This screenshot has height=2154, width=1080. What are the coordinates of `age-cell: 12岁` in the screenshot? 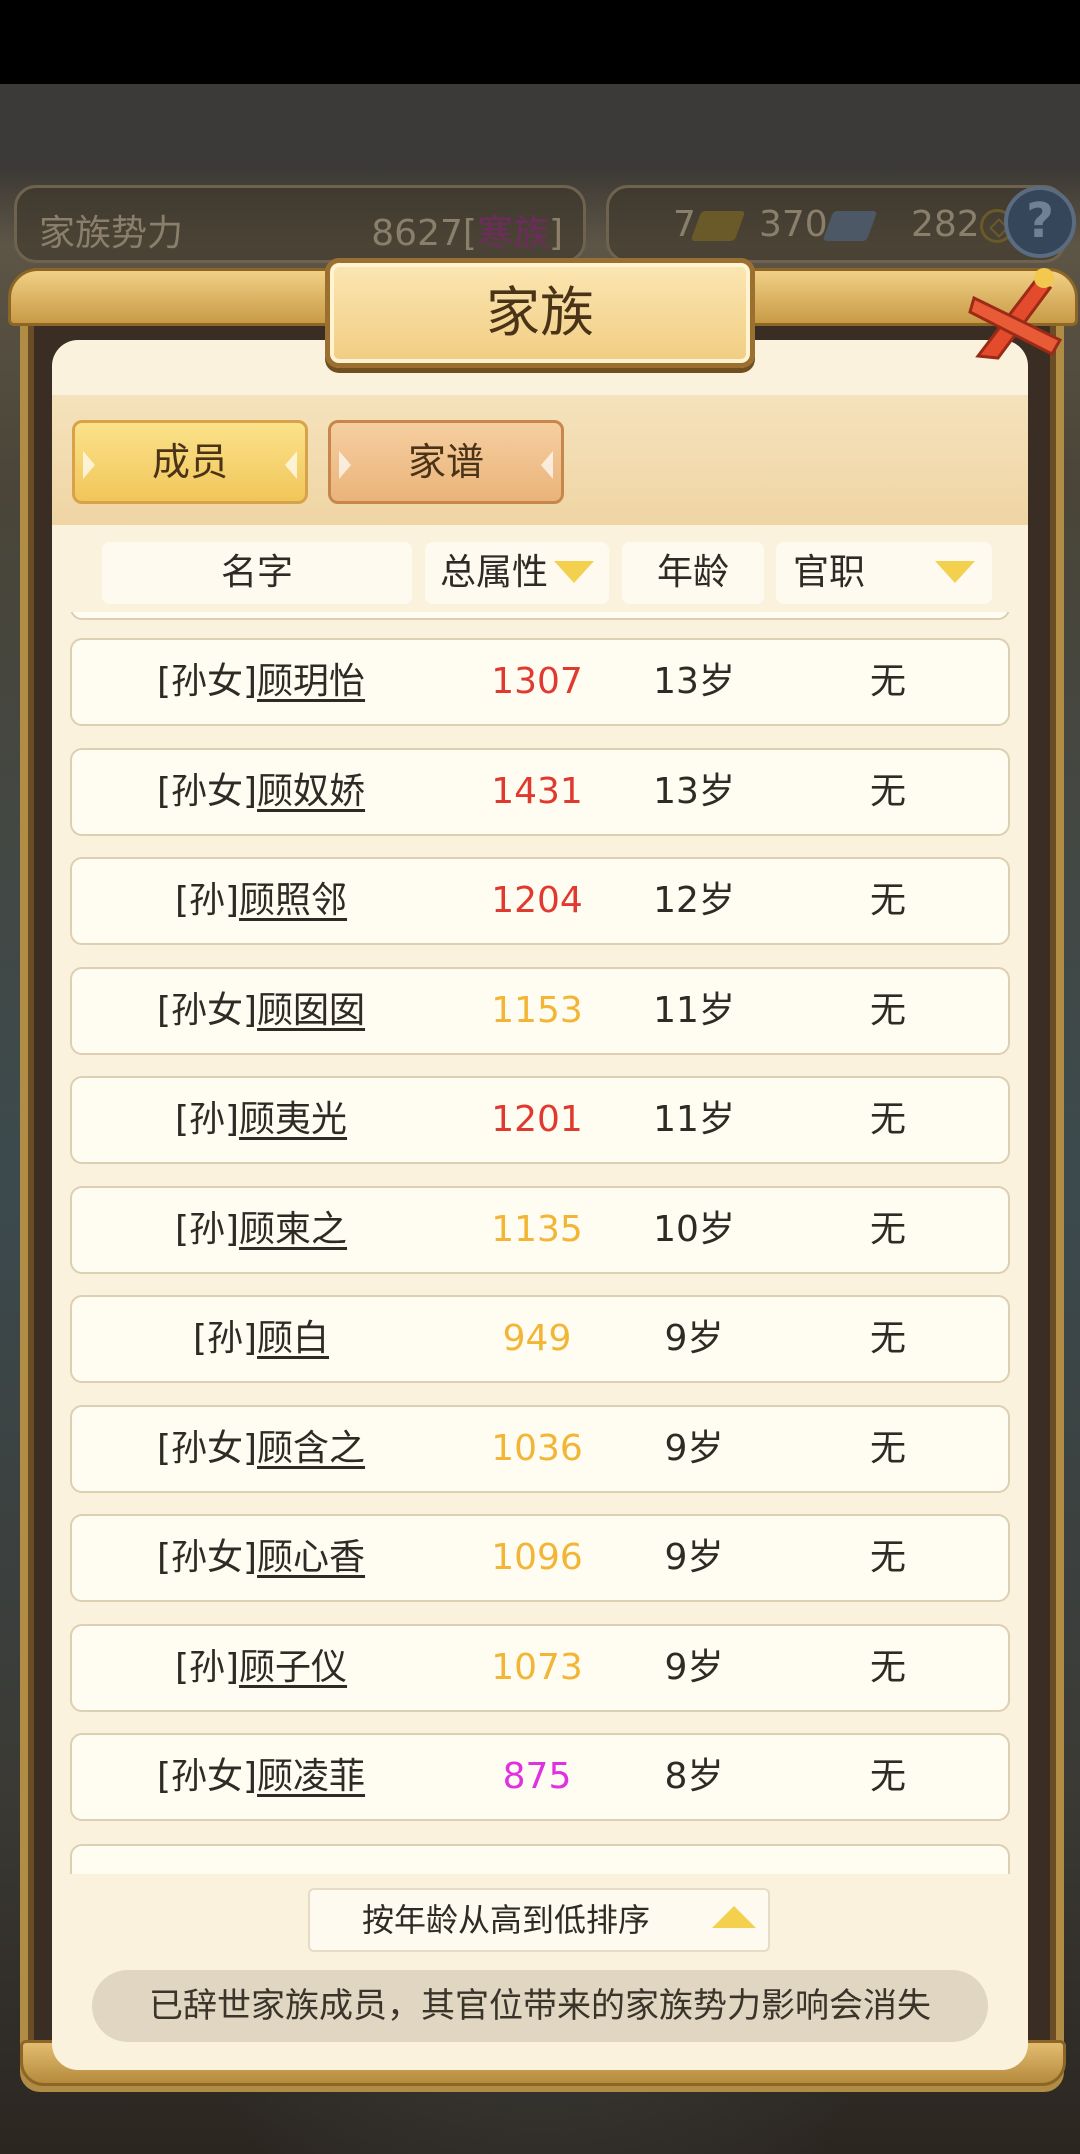 It's located at (694, 900).